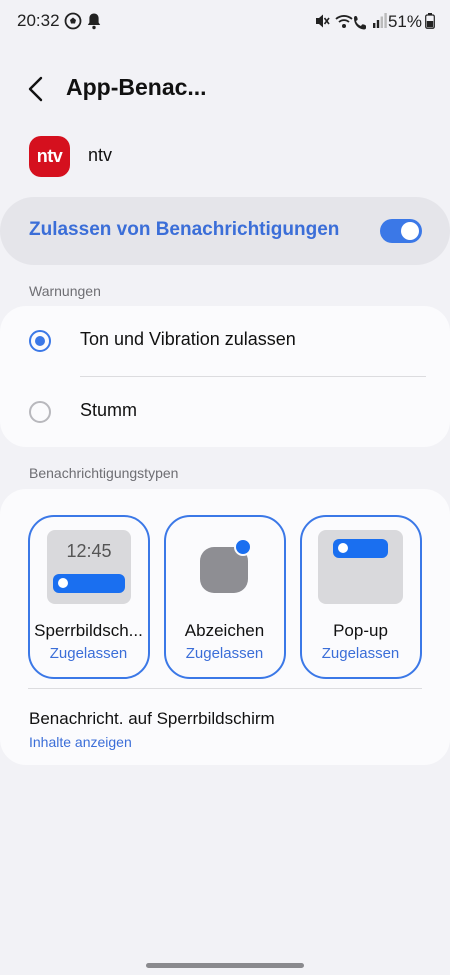  I want to click on warnings-card: Ton und Vibration zulassen Stumm, so click(225, 376).